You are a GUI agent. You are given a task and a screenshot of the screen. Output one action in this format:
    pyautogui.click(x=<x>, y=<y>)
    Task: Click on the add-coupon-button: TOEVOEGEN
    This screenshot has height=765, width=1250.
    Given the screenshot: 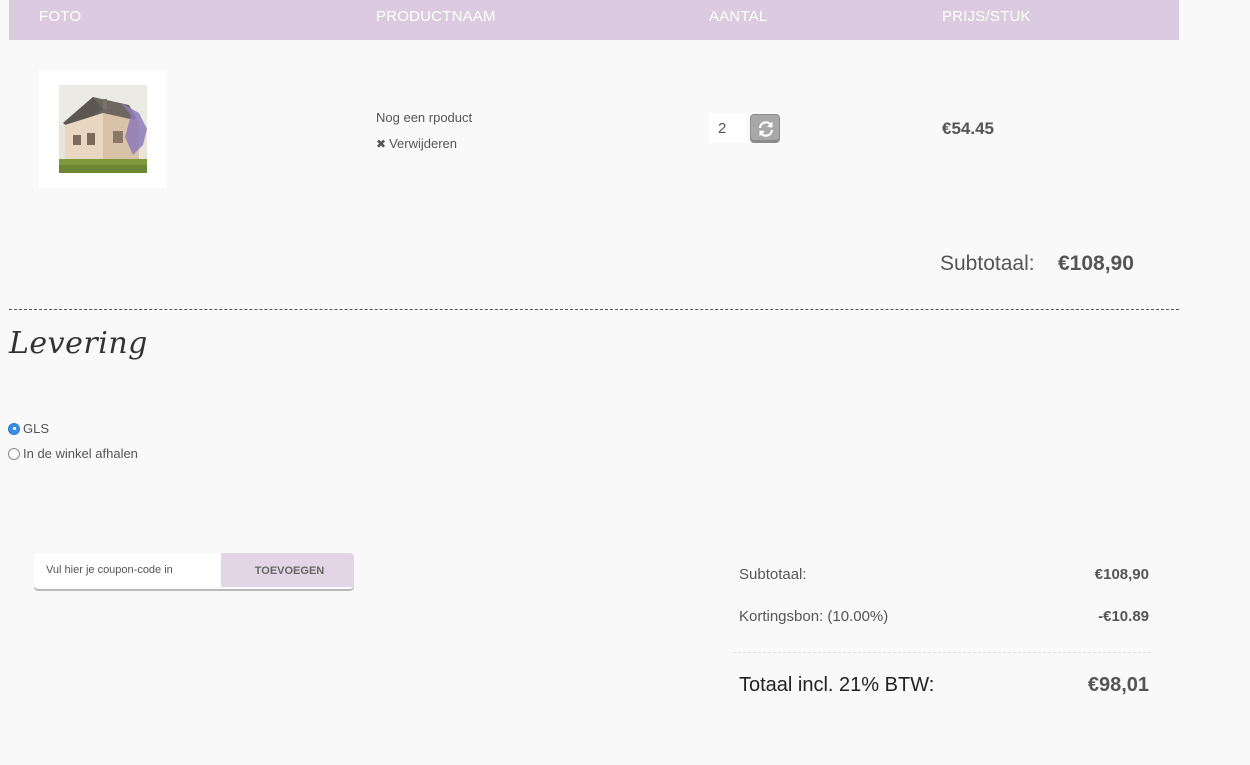 What is the action you would take?
    pyautogui.click(x=287, y=570)
    